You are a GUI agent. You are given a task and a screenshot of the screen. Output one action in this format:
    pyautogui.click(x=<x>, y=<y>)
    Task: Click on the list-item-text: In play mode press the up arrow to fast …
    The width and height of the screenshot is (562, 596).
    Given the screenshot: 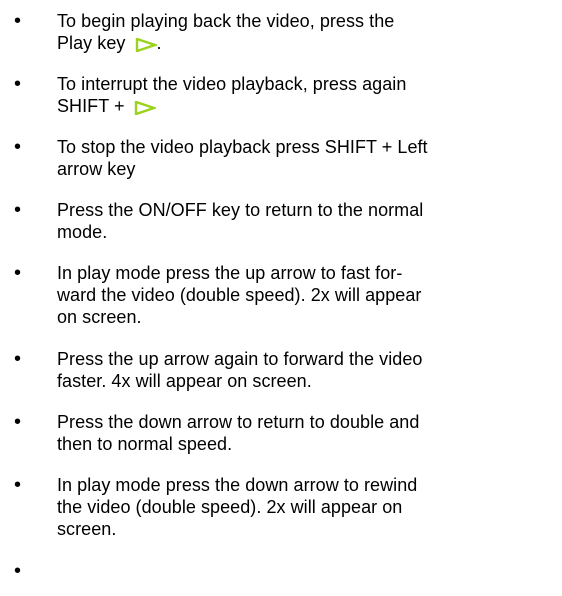 What is the action you would take?
    pyautogui.click(x=239, y=295)
    